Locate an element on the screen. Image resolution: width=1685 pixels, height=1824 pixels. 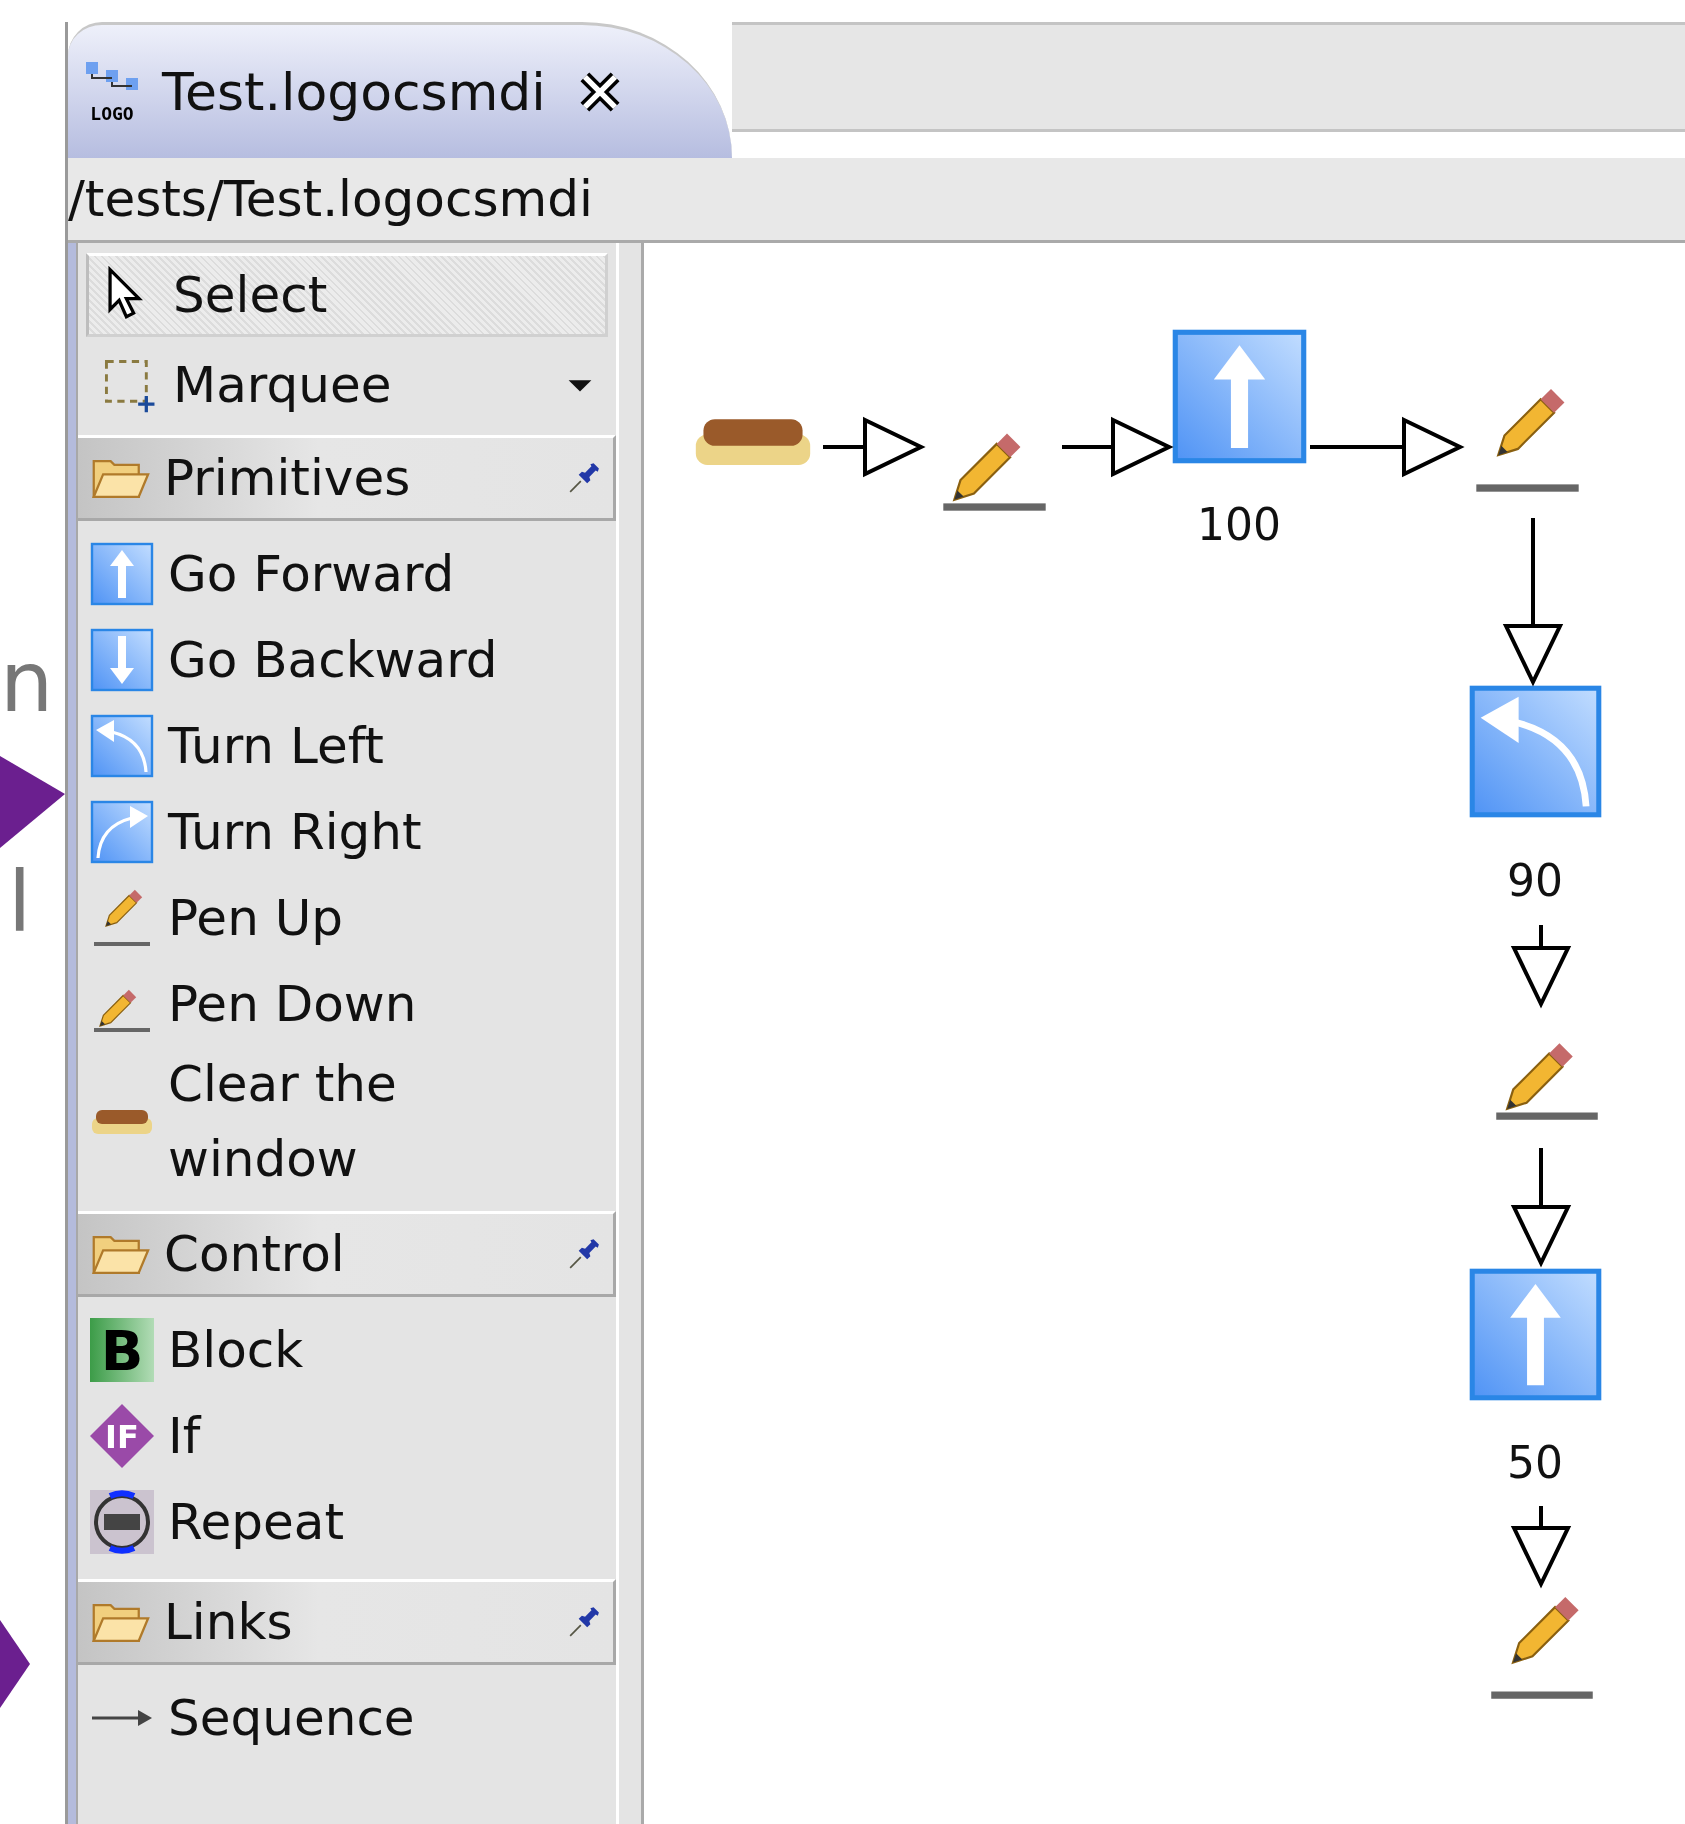
text-fragment: n is located at coordinates (27, 682).